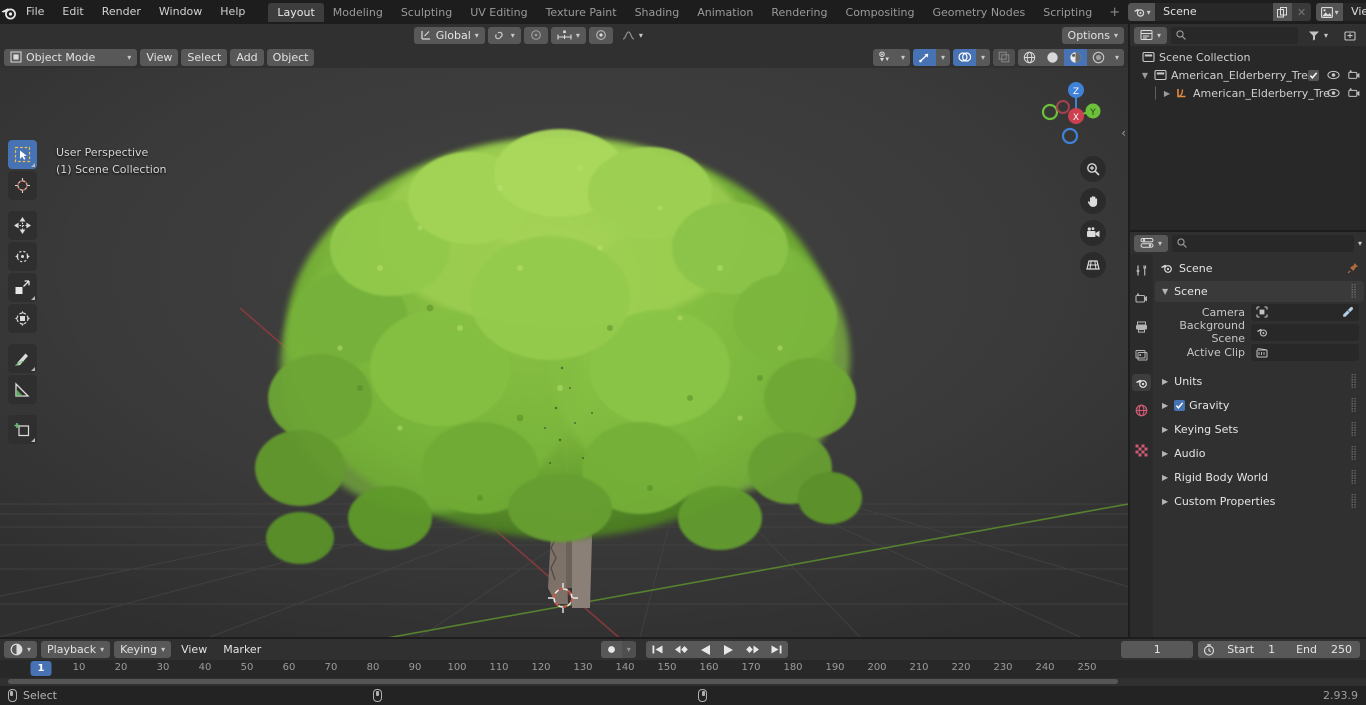  I want to click on view-layer-tab, so click(1141, 354).